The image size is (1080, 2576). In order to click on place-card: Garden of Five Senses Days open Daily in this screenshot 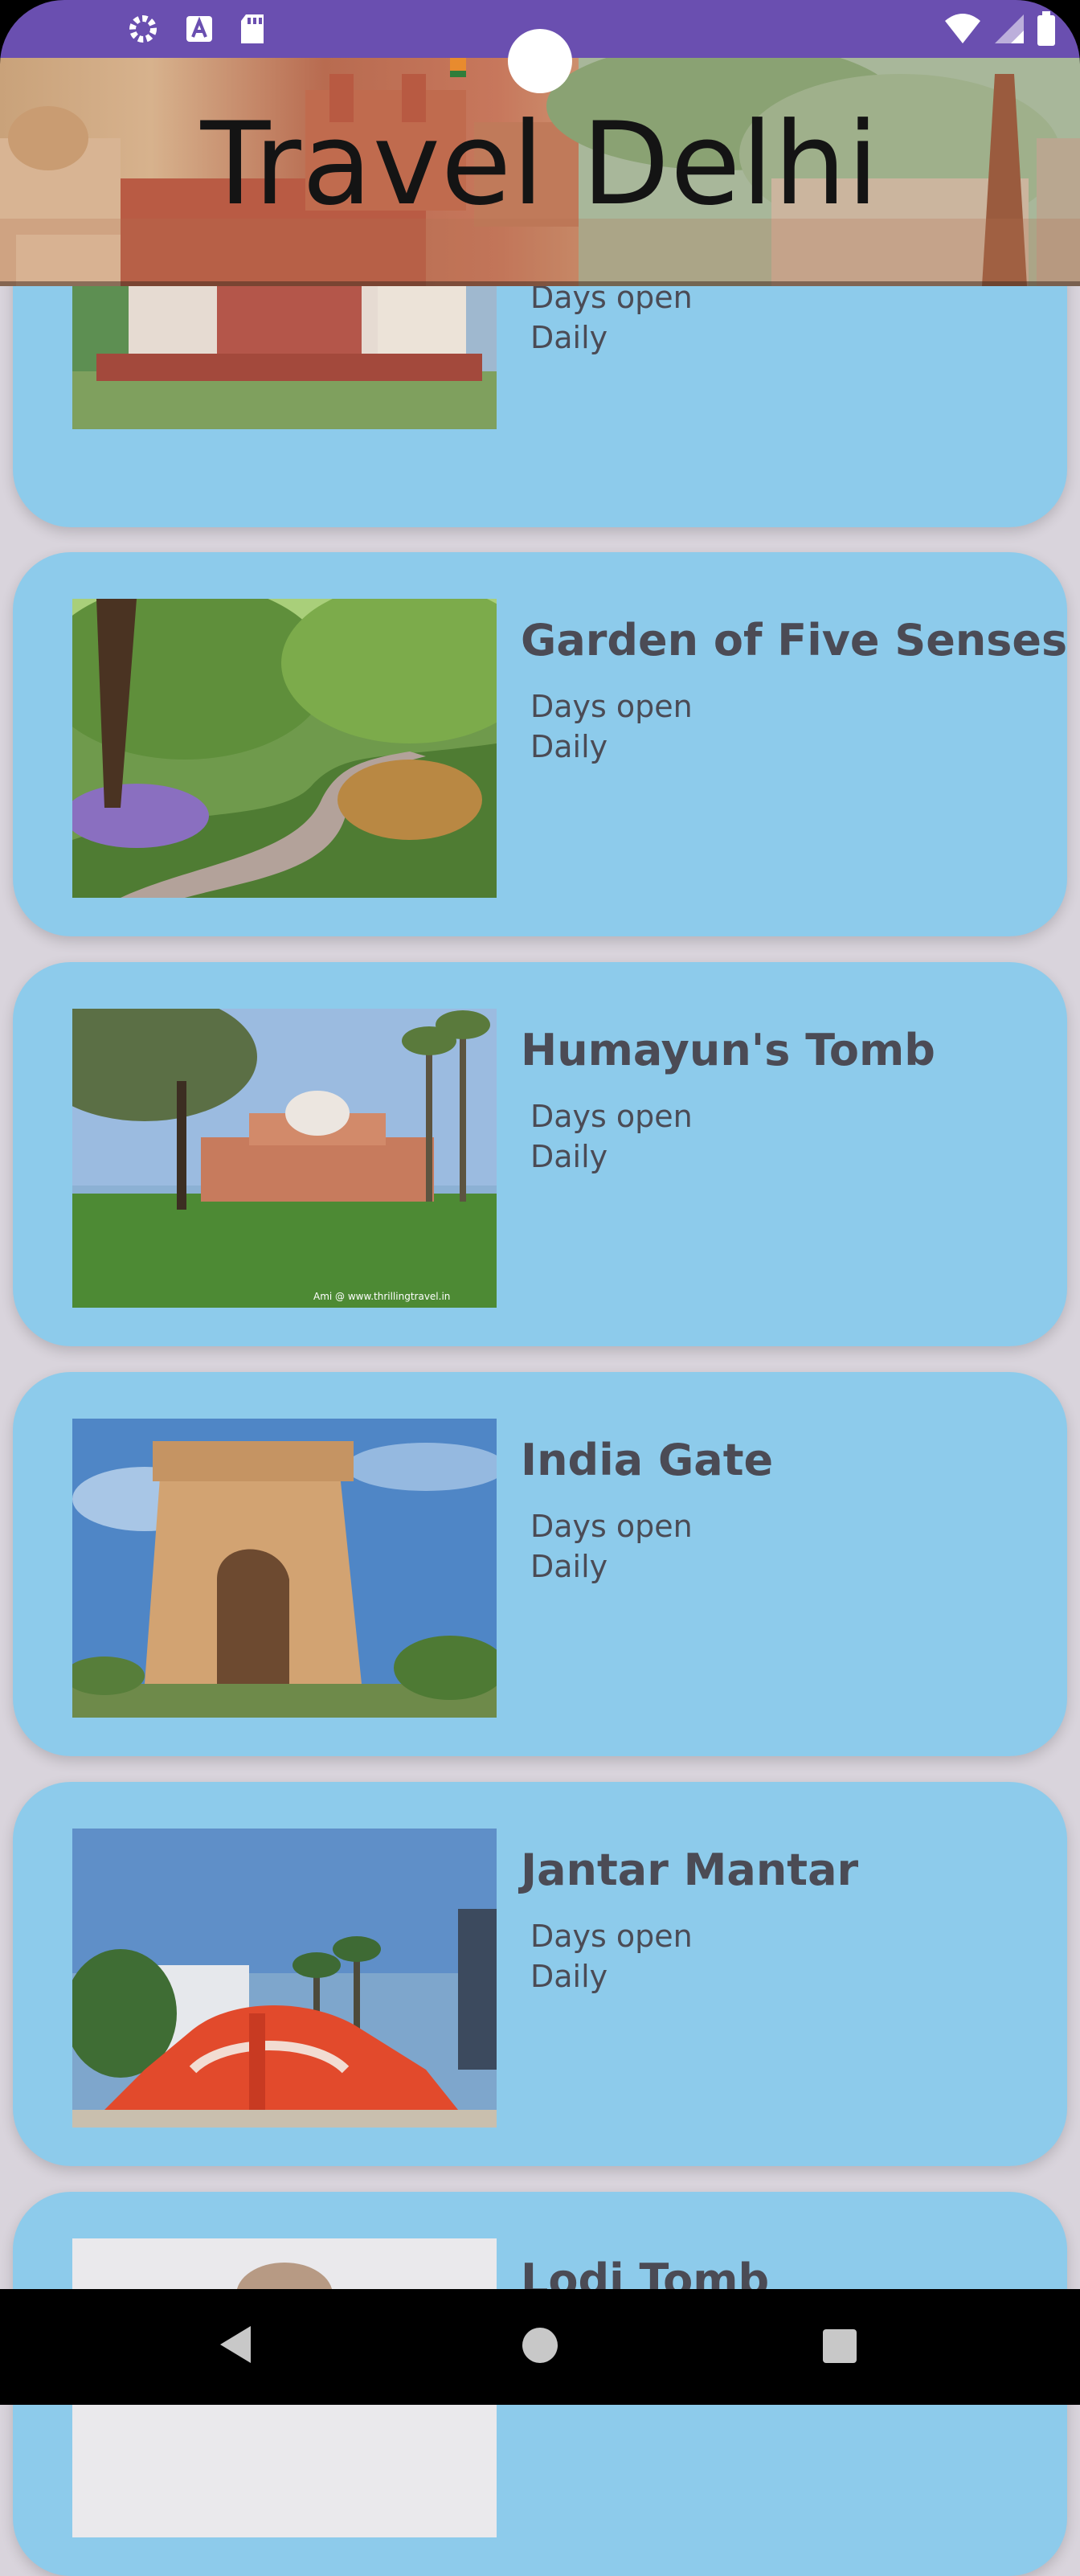, I will do `click(540, 744)`.